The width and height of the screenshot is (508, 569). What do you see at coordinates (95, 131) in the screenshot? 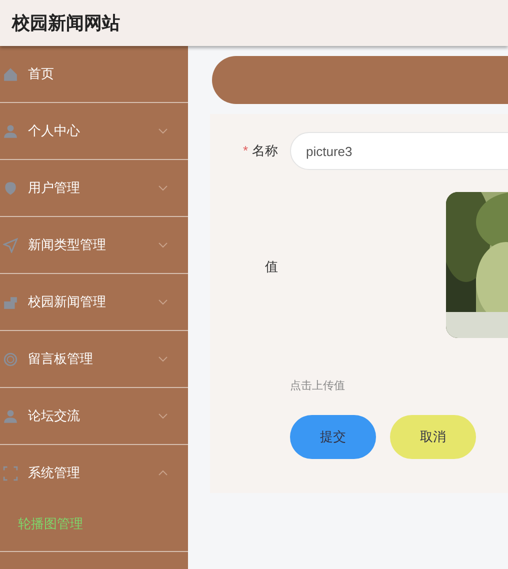
I see `sidebar-item: 个人中心` at bounding box center [95, 131].